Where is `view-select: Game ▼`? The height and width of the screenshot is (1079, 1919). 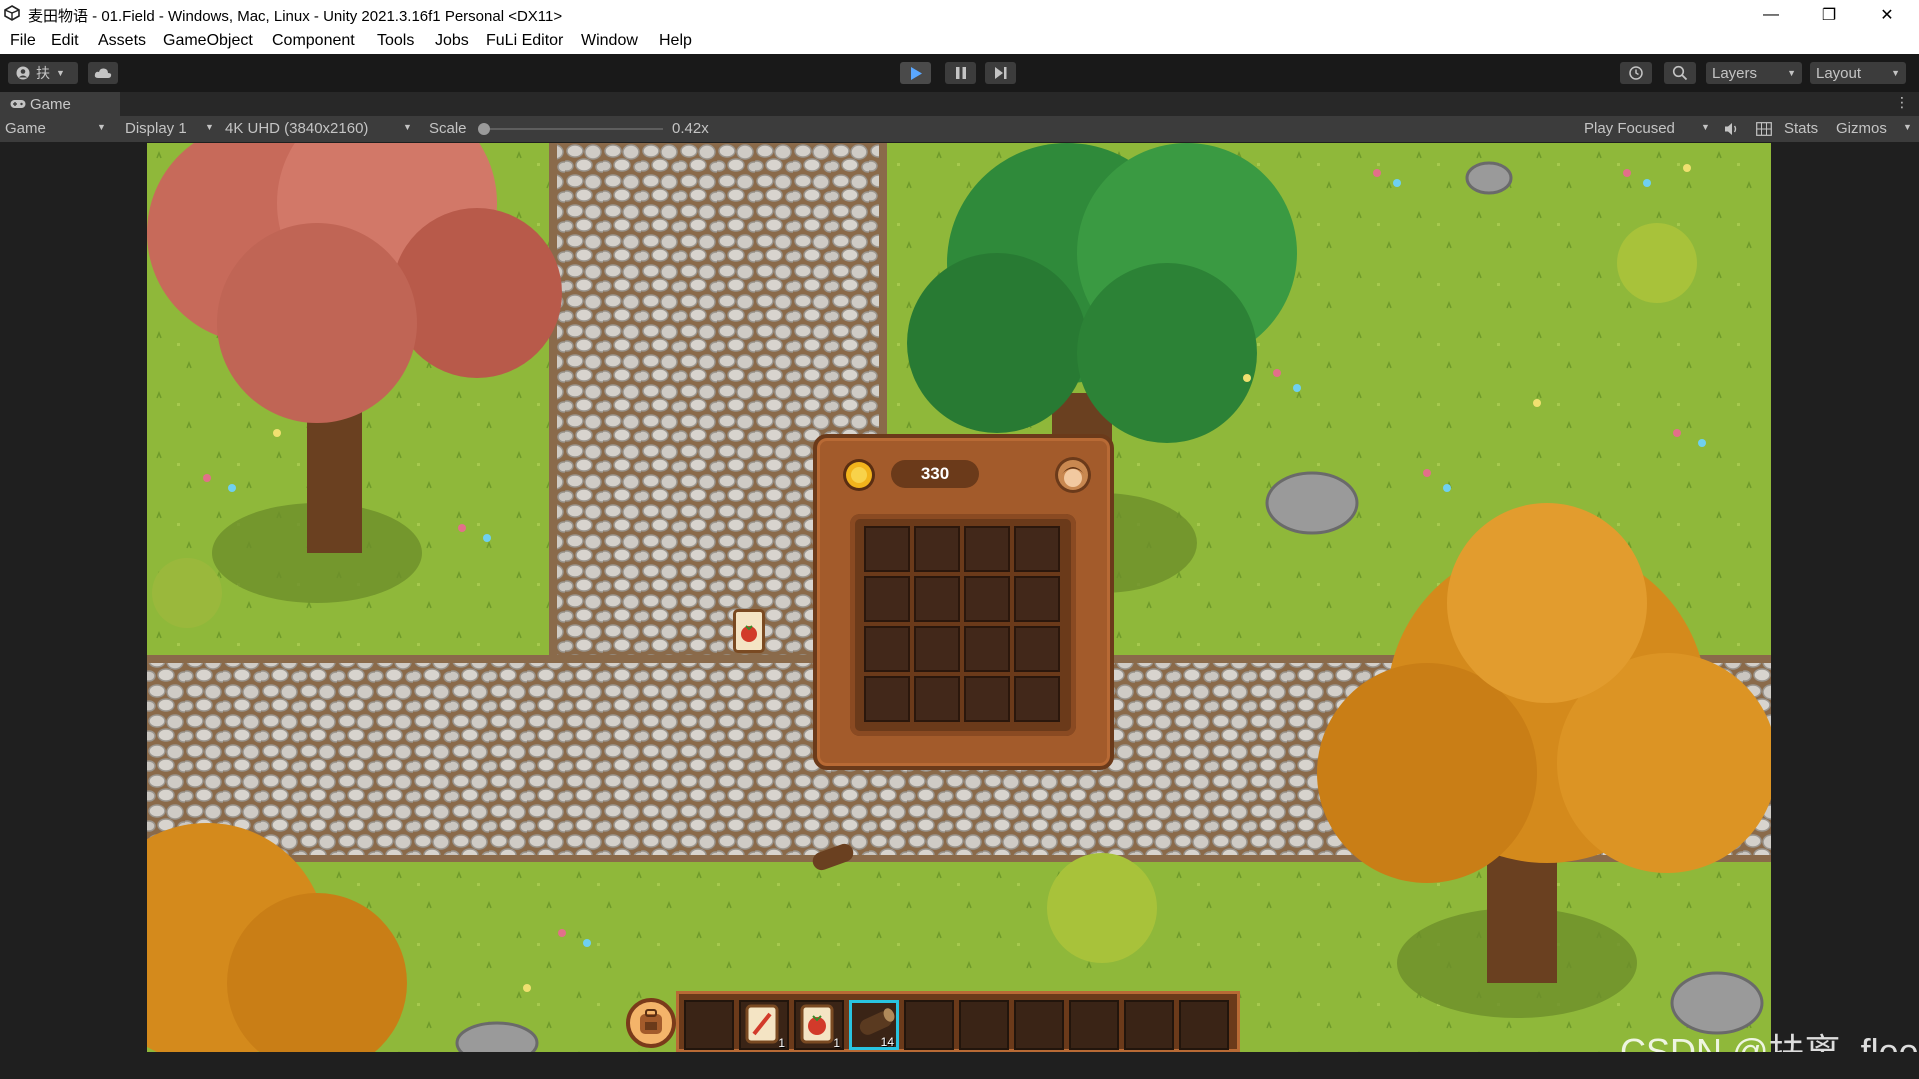 view-select: Game ▼ is located at coordinates (57, 128).